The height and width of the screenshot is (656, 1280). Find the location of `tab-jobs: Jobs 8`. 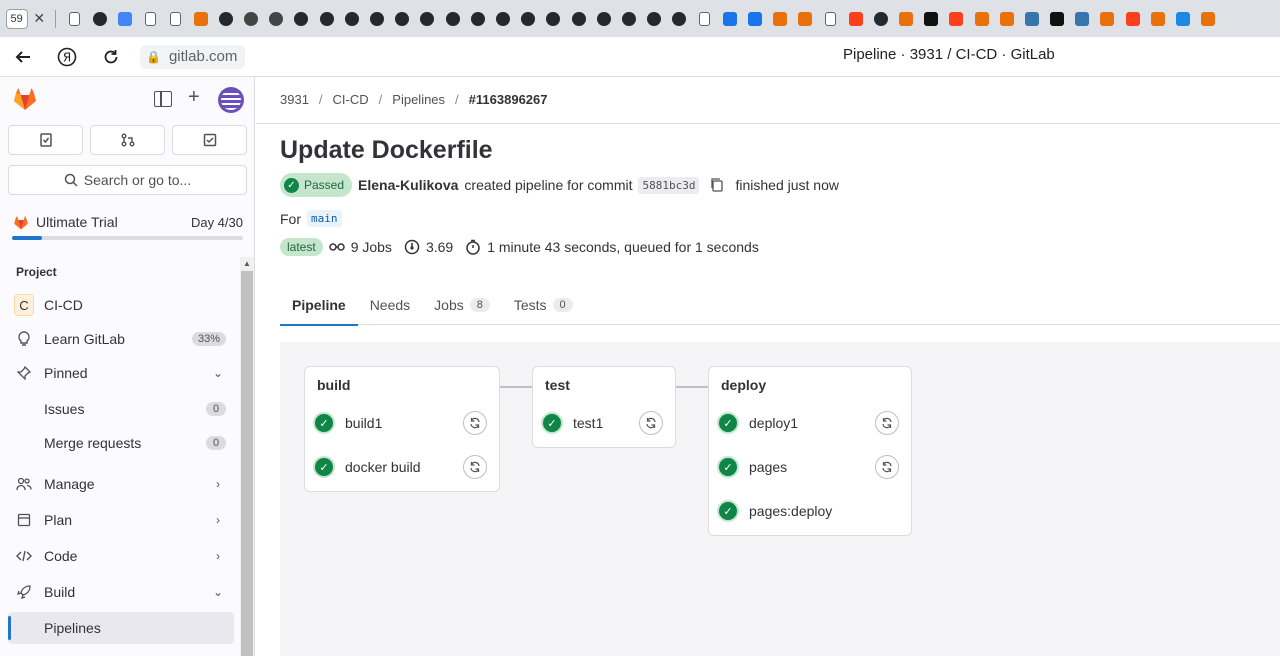

tab-jobs: Jobs 8 is located at coordinates (462, 304).